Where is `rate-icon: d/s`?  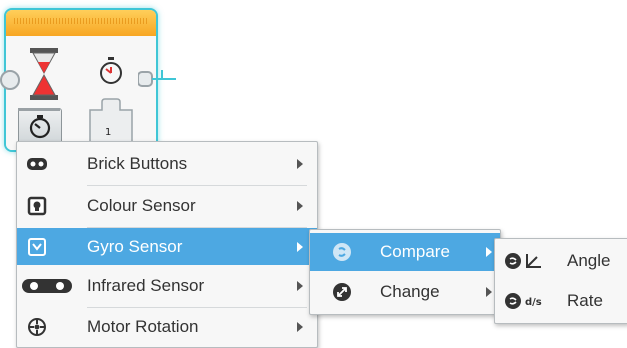
rate-icon: d/s is located at coordinates (525, 301).